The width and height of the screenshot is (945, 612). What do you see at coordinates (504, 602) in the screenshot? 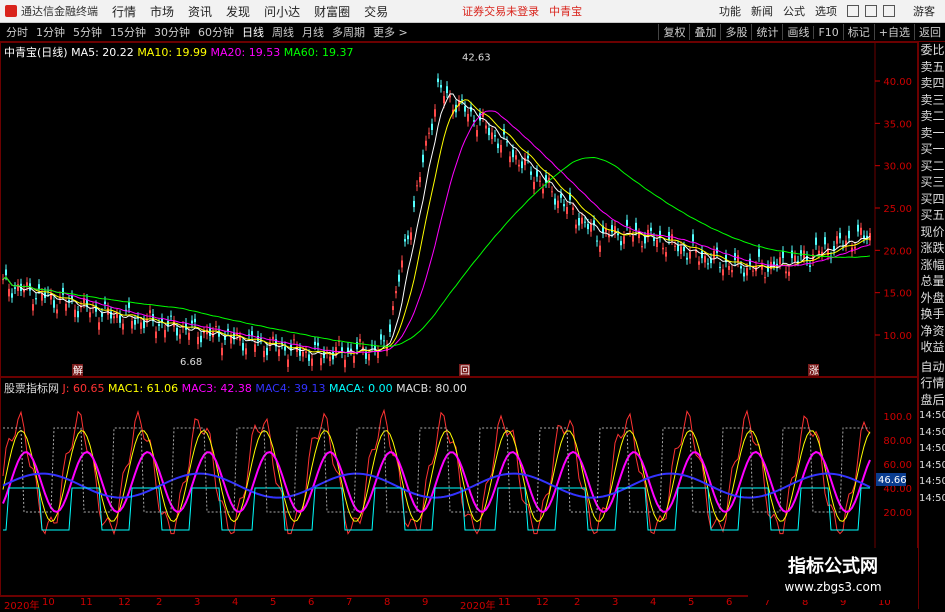
I see `time-tick-label: 11` at bounding box center [504, 602].